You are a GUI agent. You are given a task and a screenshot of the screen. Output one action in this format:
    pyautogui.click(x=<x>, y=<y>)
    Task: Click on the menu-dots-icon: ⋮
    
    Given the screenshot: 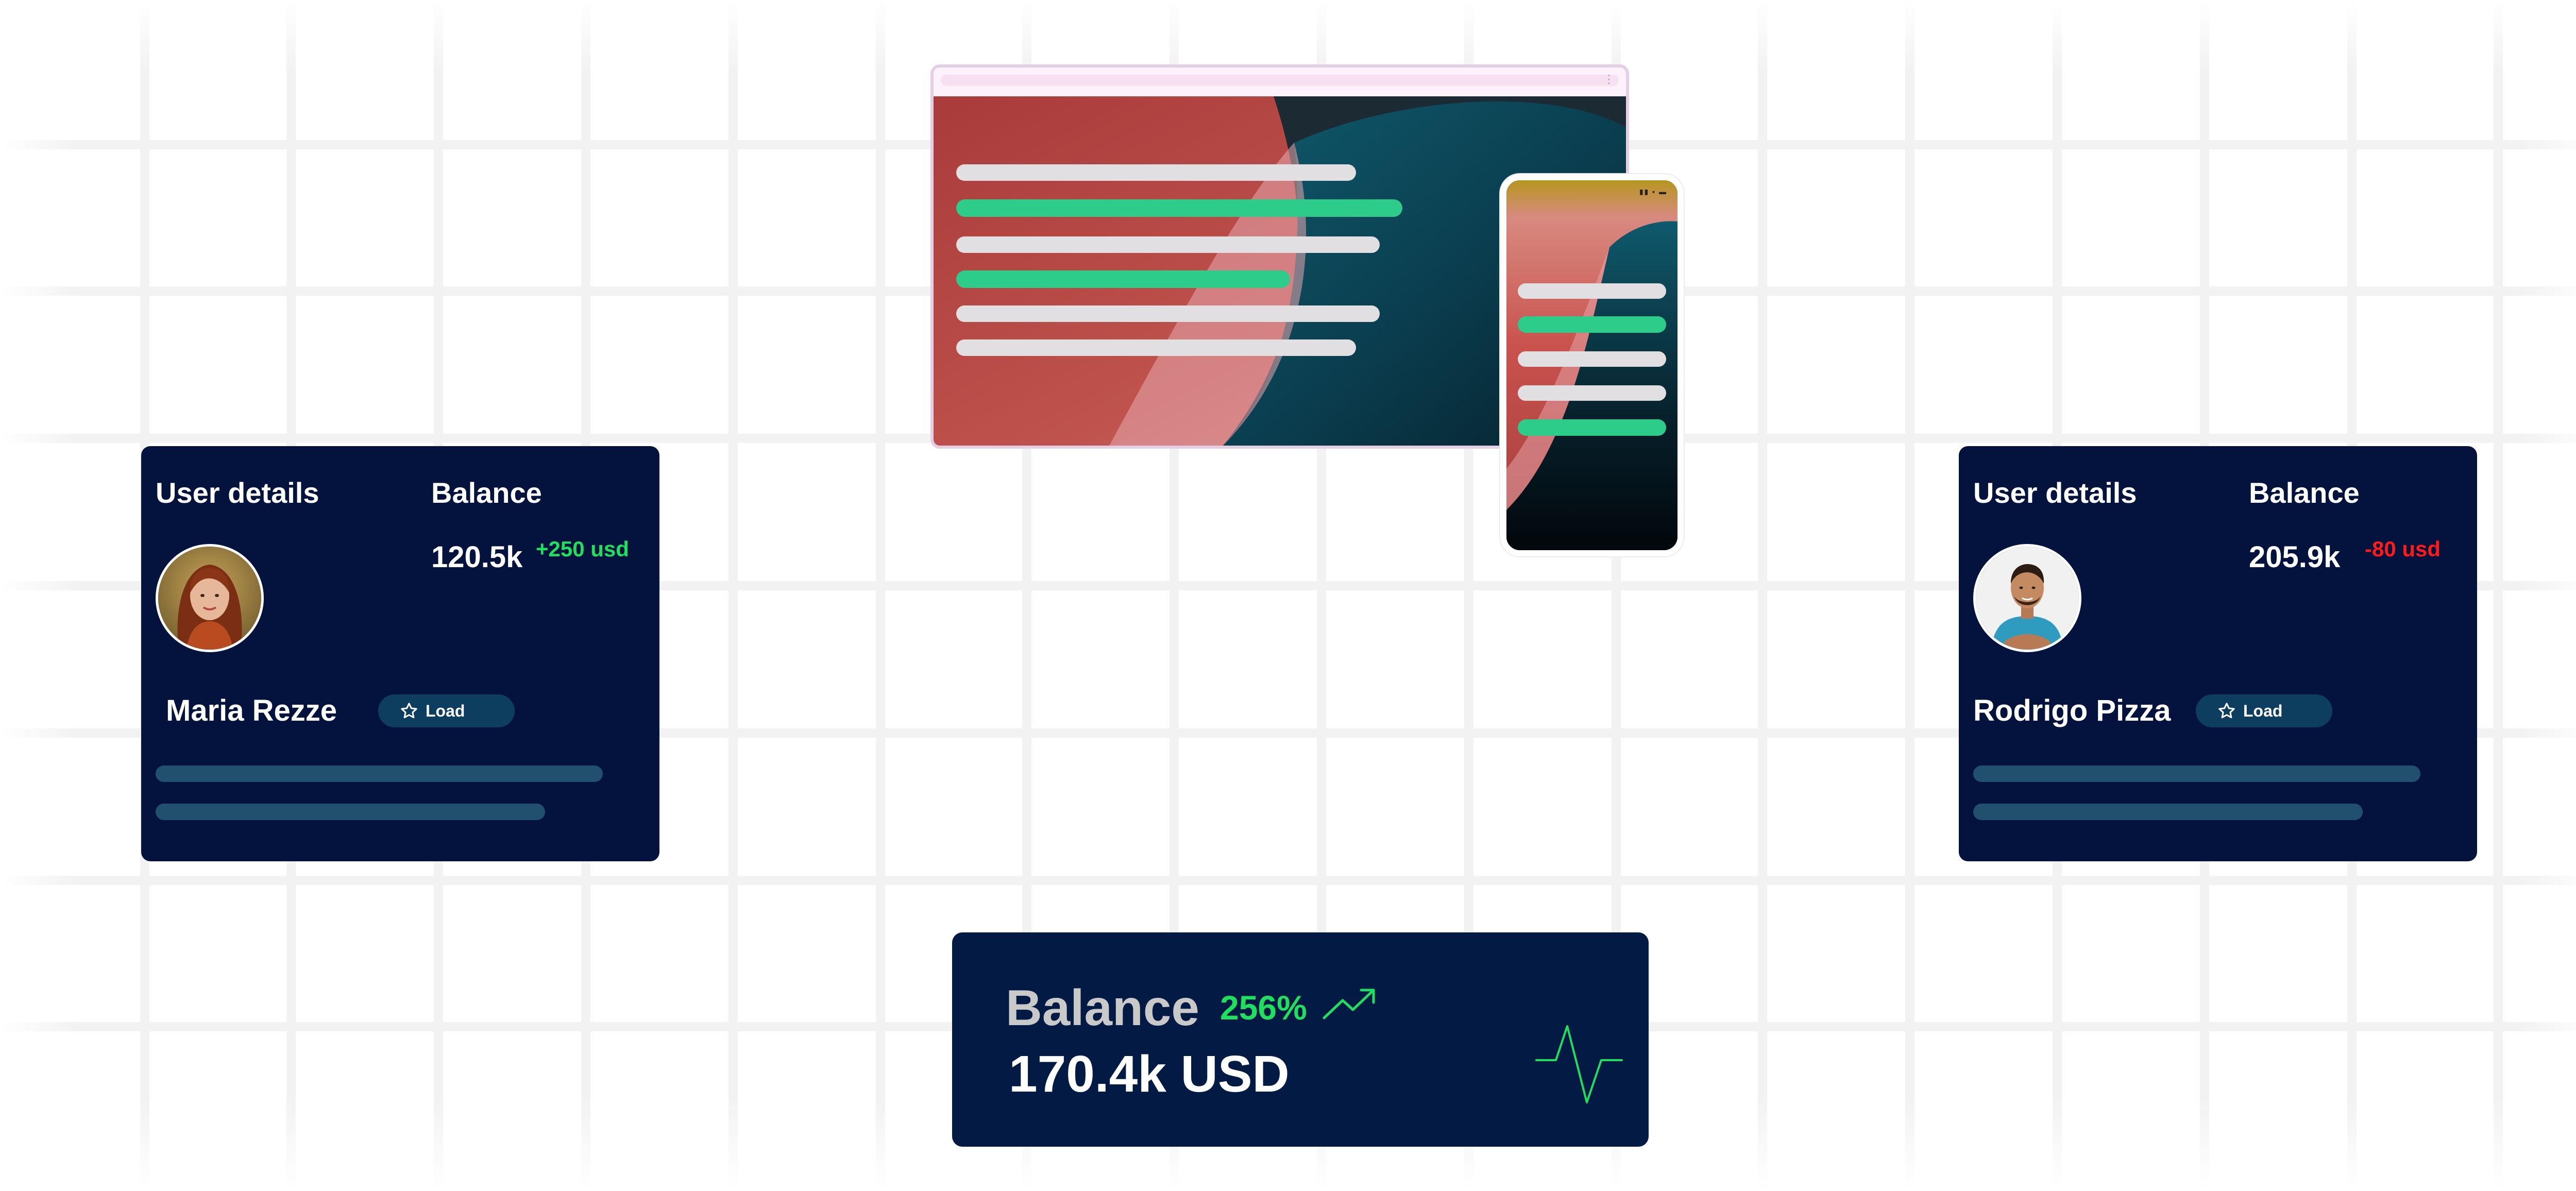 What is the action you would take?
    pyautogui.click(x=1609, y=80)
    